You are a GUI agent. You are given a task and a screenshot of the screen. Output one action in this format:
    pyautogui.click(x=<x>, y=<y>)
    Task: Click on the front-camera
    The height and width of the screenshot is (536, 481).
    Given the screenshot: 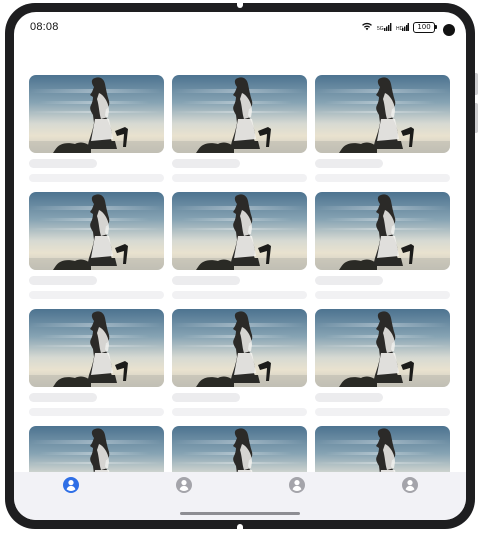 What is the action you would take?
    pyautogui.click(x=449, y=30)
    